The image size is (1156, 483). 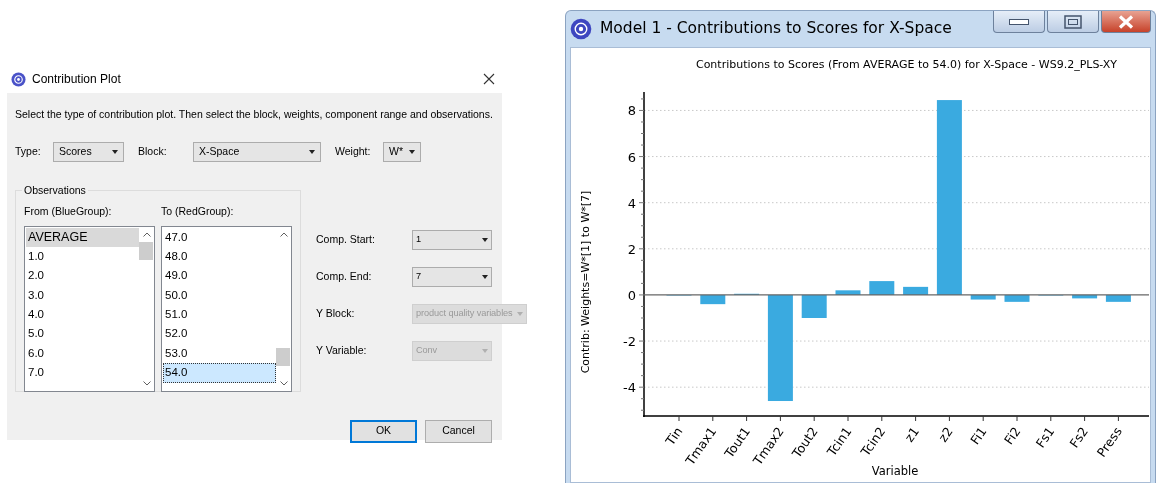 I want to click on field-label: Block:, so click(x=153, y=151).